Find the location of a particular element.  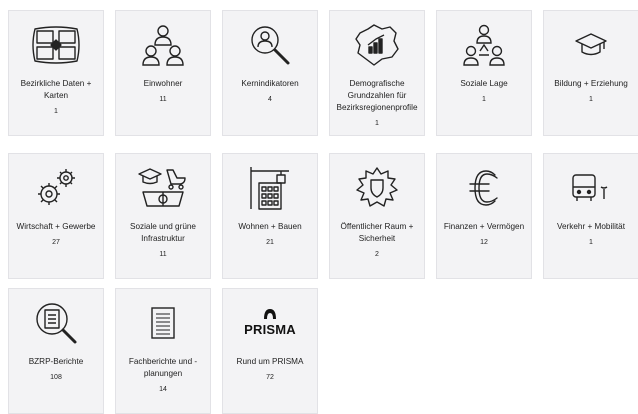

euro-icon is located at coordinates (484, 188).